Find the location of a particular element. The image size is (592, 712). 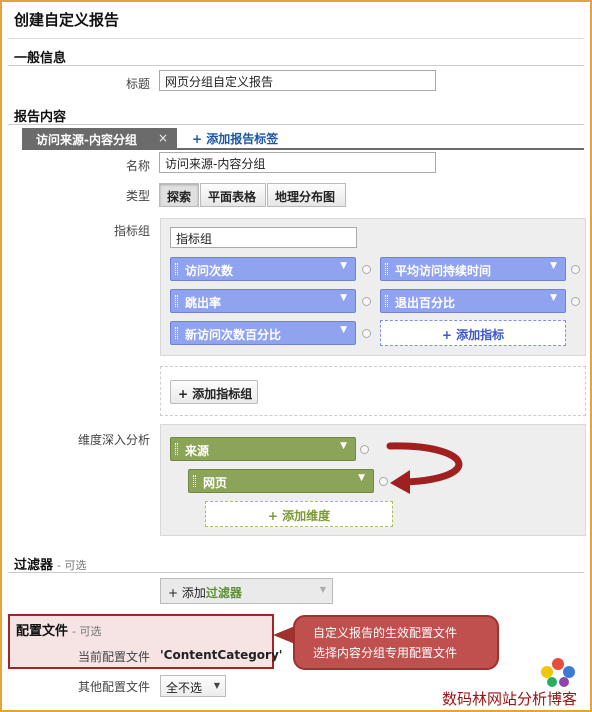

current-profile-label: 当前配置文件 is located at coordinates (113, 657).